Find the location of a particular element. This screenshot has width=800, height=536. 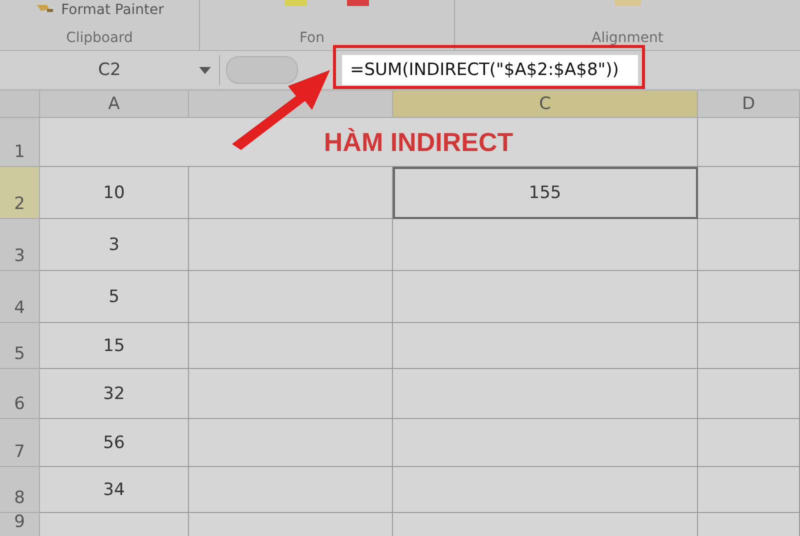

title-cell: HÀM INDIRECT is located at coordinates (369, 142).